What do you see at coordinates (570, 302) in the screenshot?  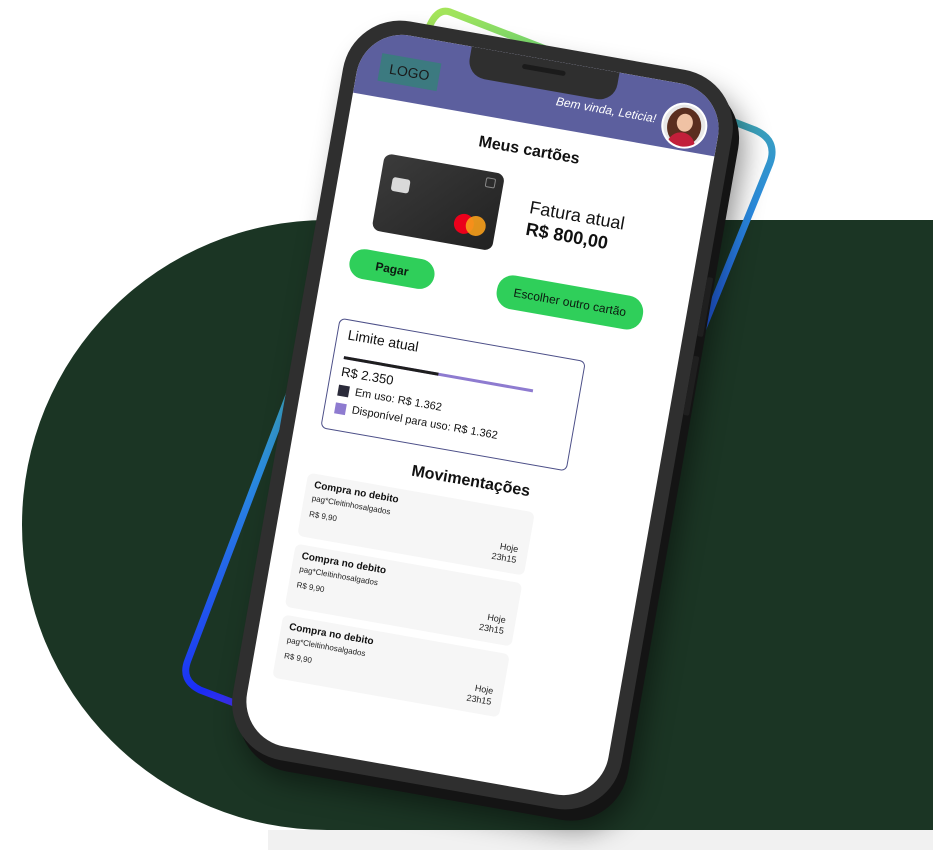 I see `choose-card-button: Escolher outro cartão` at bounding box center [570, 302].